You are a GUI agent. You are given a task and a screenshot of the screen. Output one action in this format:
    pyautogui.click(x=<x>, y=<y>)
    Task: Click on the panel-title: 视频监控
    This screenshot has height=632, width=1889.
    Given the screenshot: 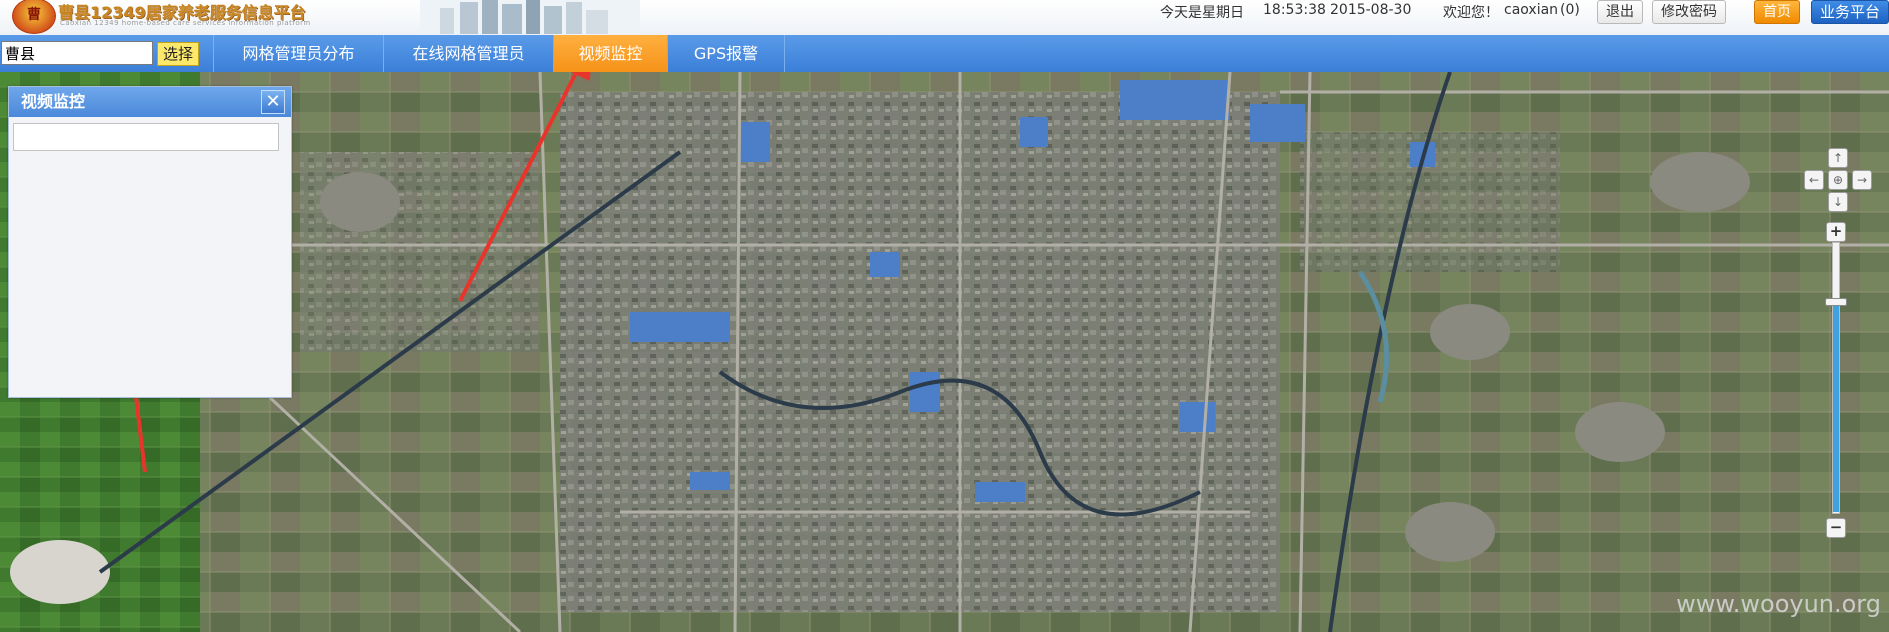 What is the action you would take?
    pyautogui.click(x=150, y=102)
    